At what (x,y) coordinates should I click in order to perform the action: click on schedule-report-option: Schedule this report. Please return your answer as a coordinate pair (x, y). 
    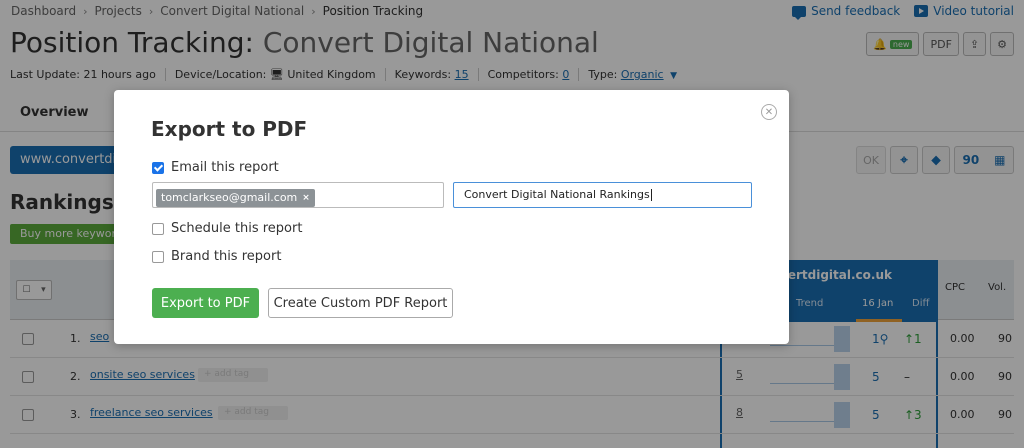
    Looking at the image, I should click on (227, 228).